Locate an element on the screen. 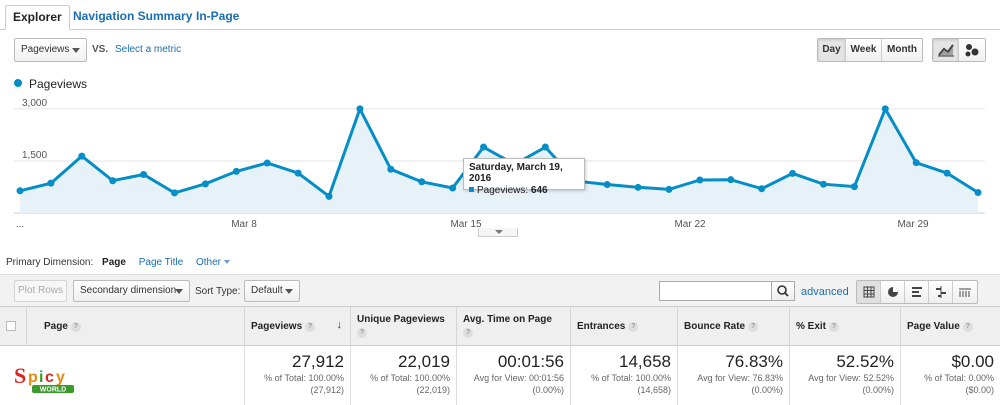 The height and width of the screenshot is (405, 1000). chart-resize-handle is located at coordinates (498, 232).